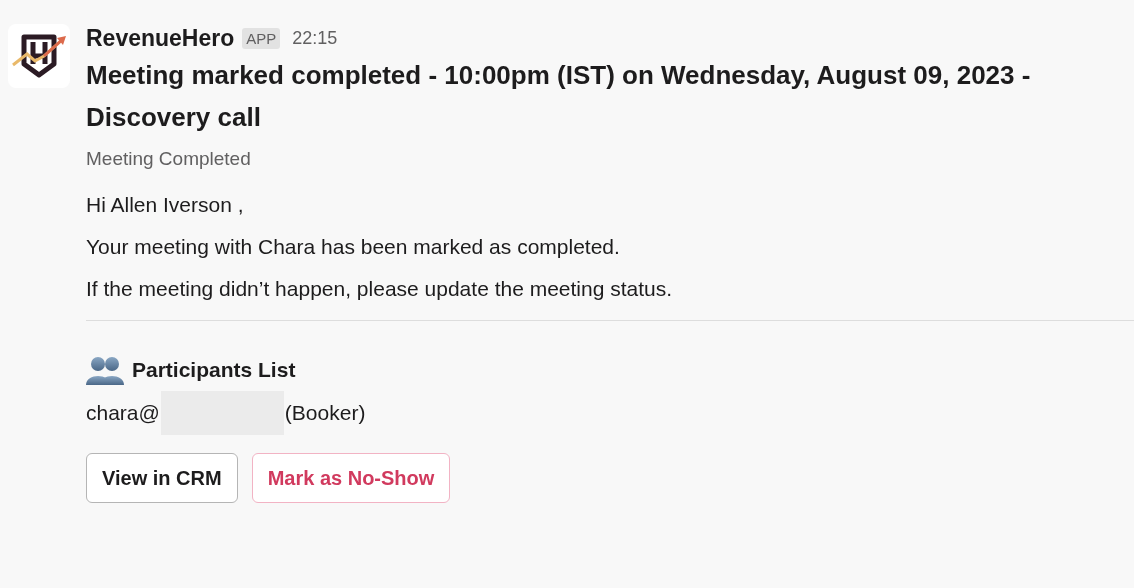 The image size is (1134, 588). Describe the element at coordinates (123, 413) in the screenshot. I see `participant-email: chara@` at that location.